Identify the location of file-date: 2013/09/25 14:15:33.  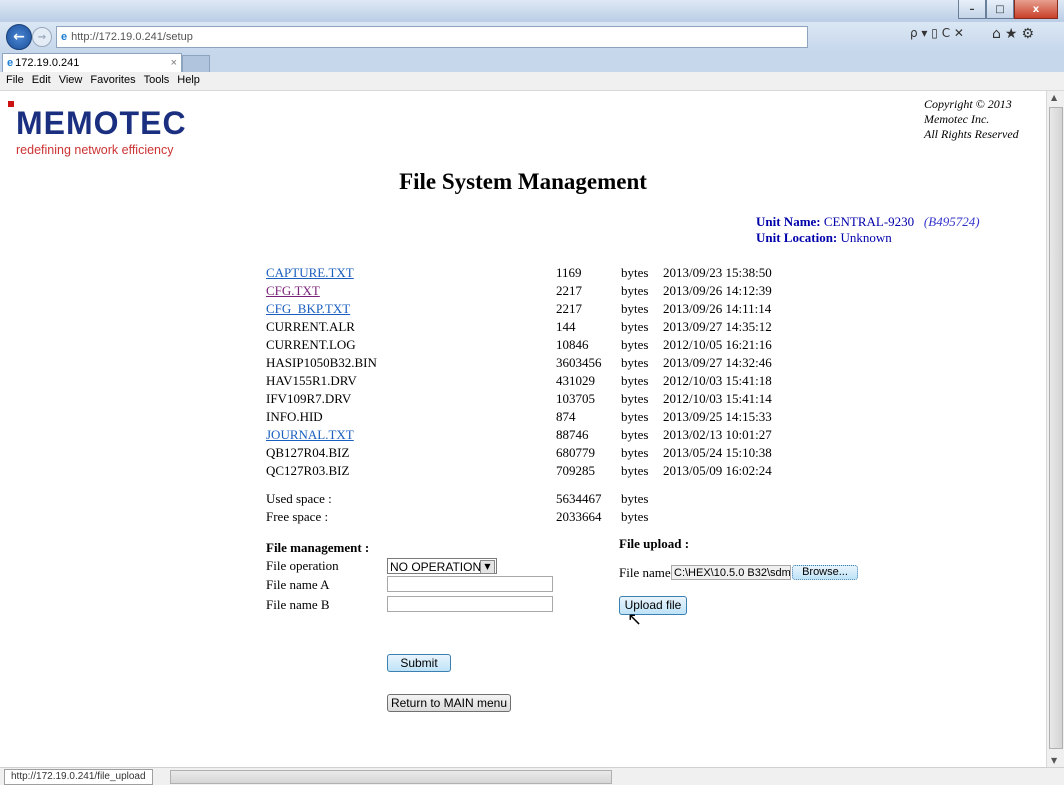
(717, 416).